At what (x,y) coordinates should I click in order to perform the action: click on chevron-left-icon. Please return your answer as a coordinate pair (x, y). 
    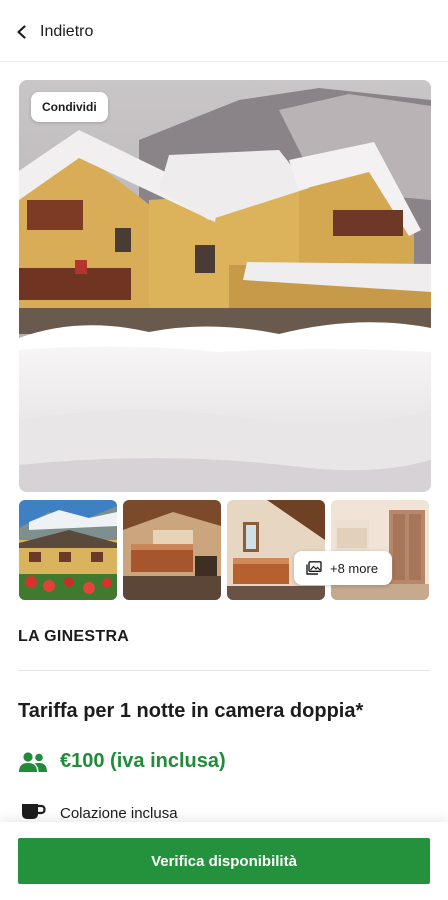
    Looking at the image, I should click on (21, 32).